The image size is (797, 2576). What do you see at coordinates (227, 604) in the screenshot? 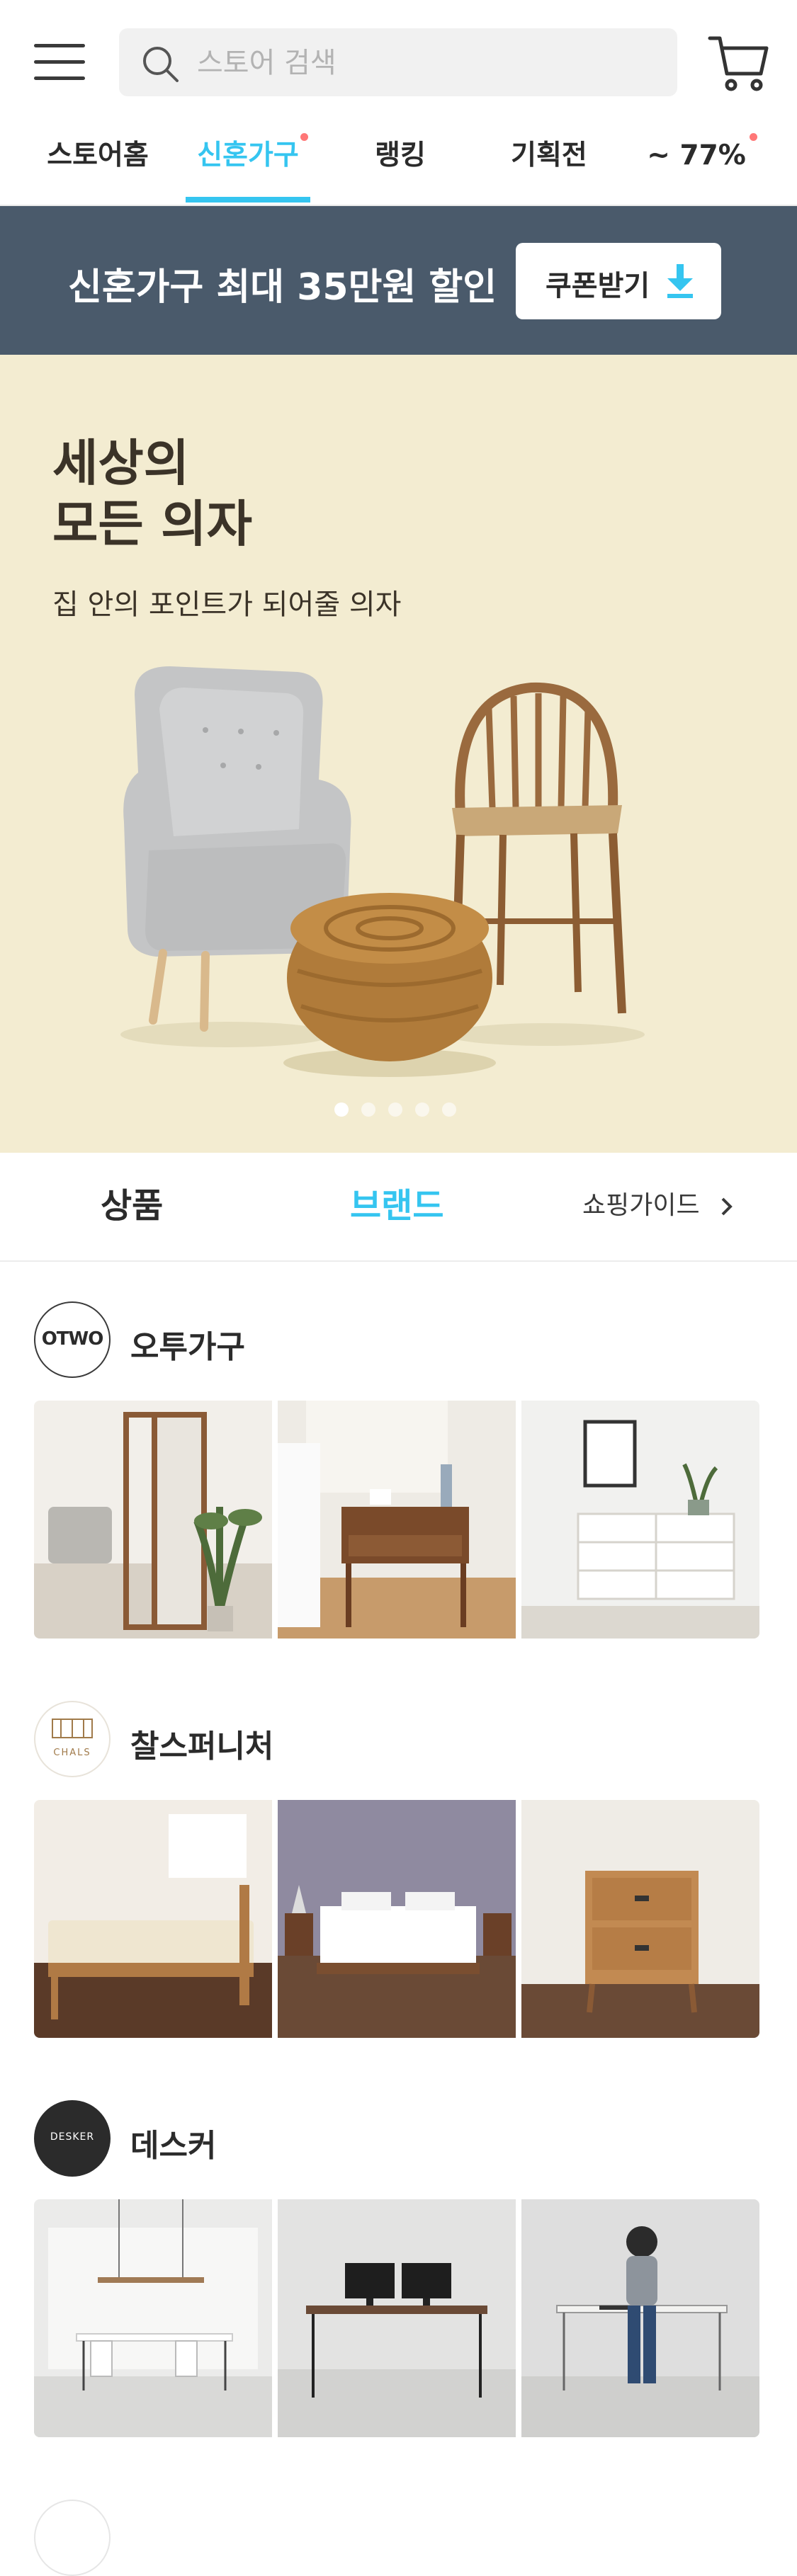
I see `banner-subtitle: 집 안의 포인트가 되어줄 의자` at bounding box center [227, 604].